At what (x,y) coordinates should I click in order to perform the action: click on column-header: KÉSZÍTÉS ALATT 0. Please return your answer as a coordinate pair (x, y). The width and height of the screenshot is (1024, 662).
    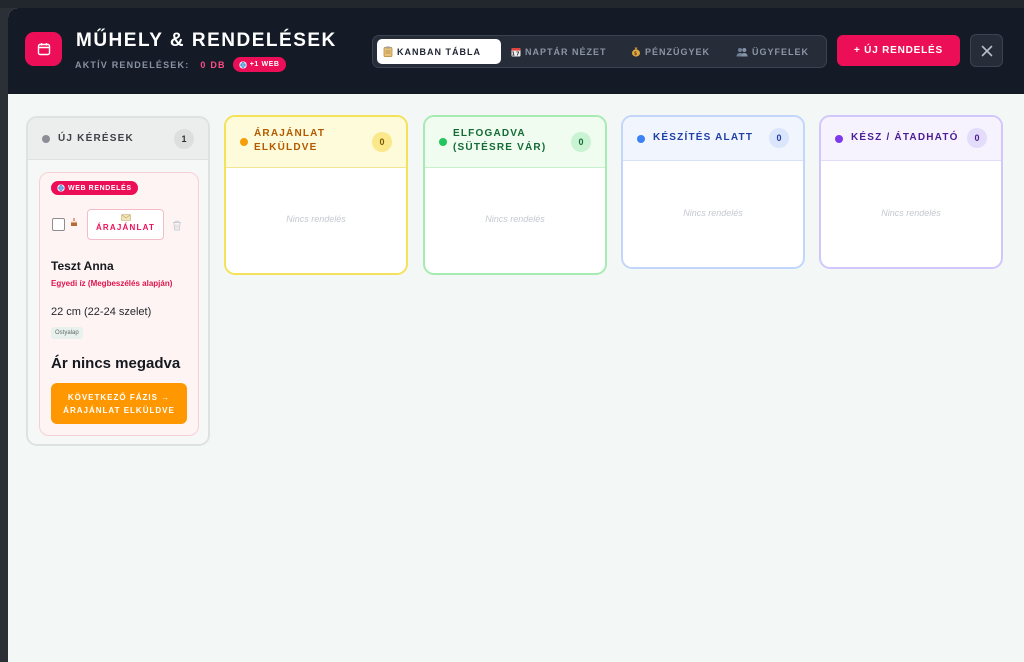
    Looking at the image, I should click on (713, 139).